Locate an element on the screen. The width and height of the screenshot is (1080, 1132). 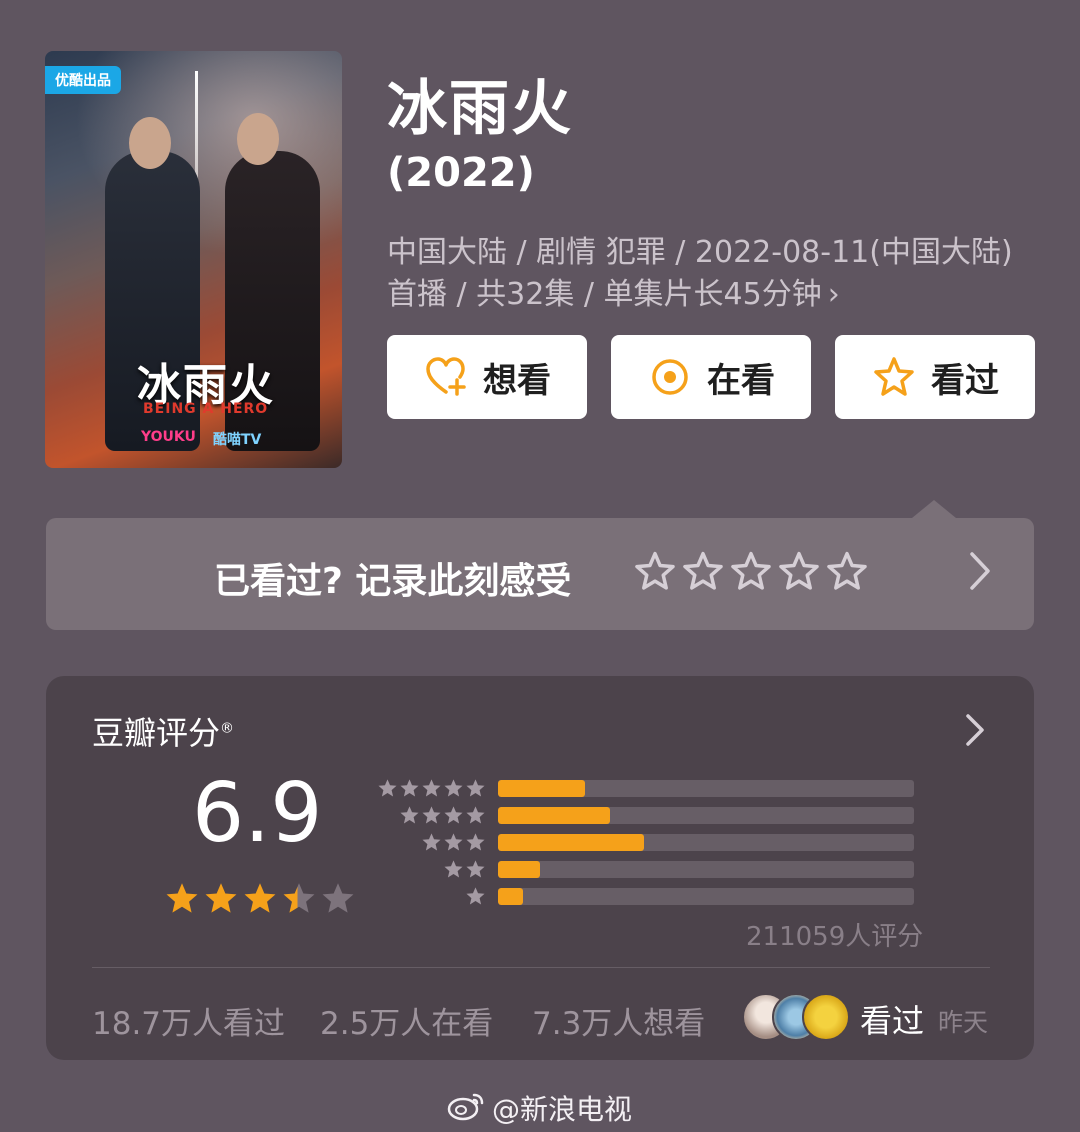
poster-head-left is located at coordinates (150, 143).